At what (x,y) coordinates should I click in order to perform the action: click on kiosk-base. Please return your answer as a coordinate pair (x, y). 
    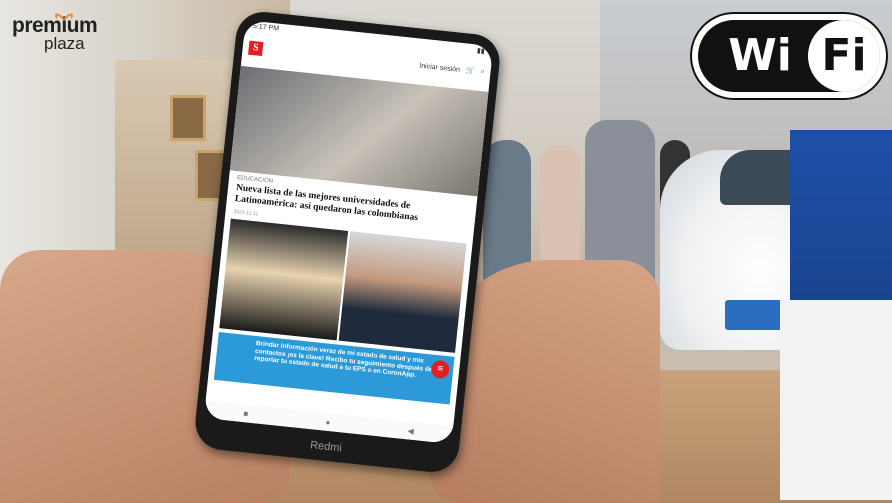
    Looking at the image, I should click on (836, 400).